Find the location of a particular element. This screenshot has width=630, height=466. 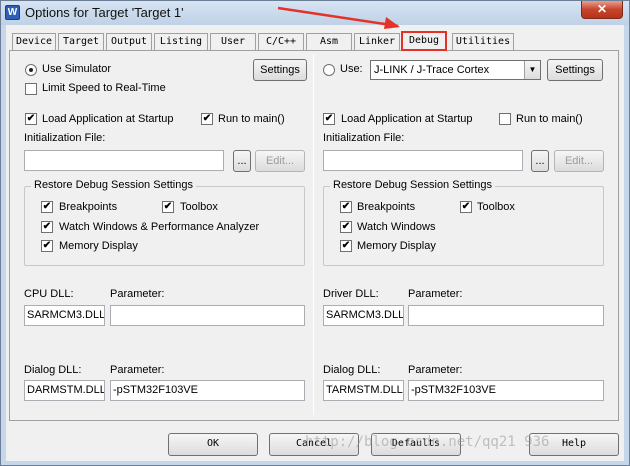

driver-param-label: Parameter: is located at coordinates (435, 294).